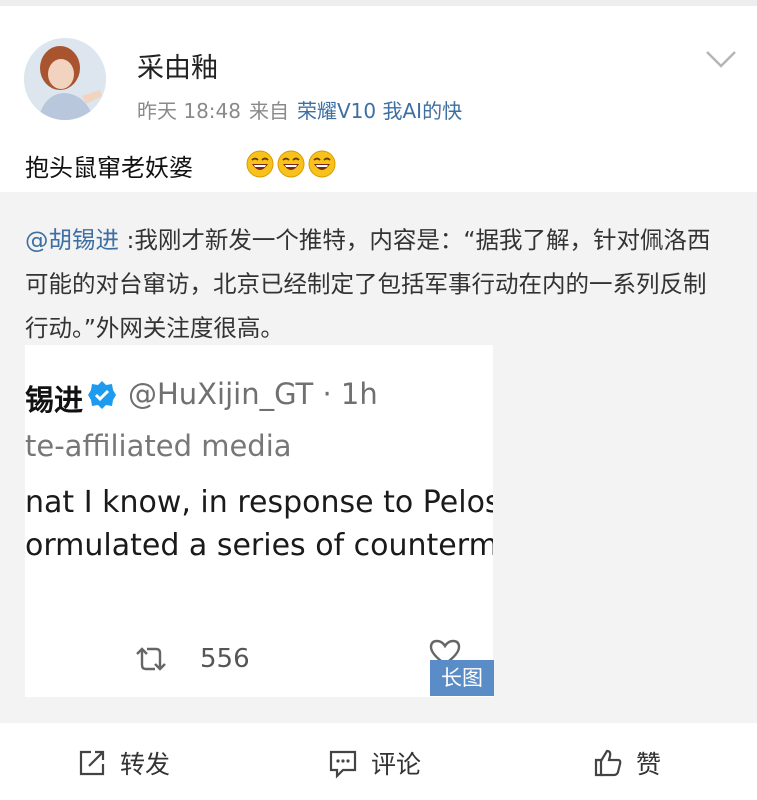 The height and width of the screenshot is (800, 757). I want to click on repost-label: 转发, so click(145, 764).